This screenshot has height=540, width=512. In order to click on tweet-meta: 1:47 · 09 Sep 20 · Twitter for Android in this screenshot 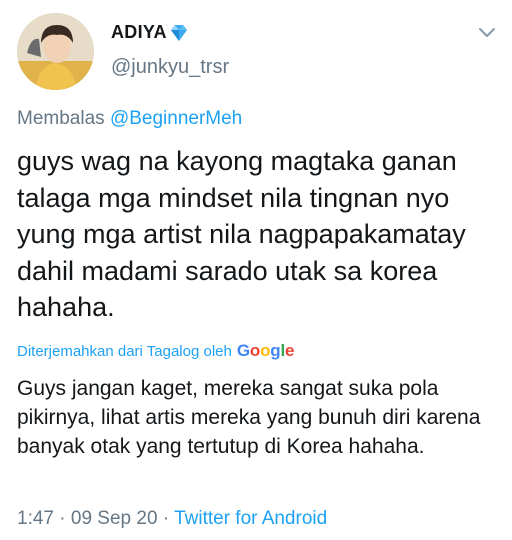, I will do `click(172, 519)`.